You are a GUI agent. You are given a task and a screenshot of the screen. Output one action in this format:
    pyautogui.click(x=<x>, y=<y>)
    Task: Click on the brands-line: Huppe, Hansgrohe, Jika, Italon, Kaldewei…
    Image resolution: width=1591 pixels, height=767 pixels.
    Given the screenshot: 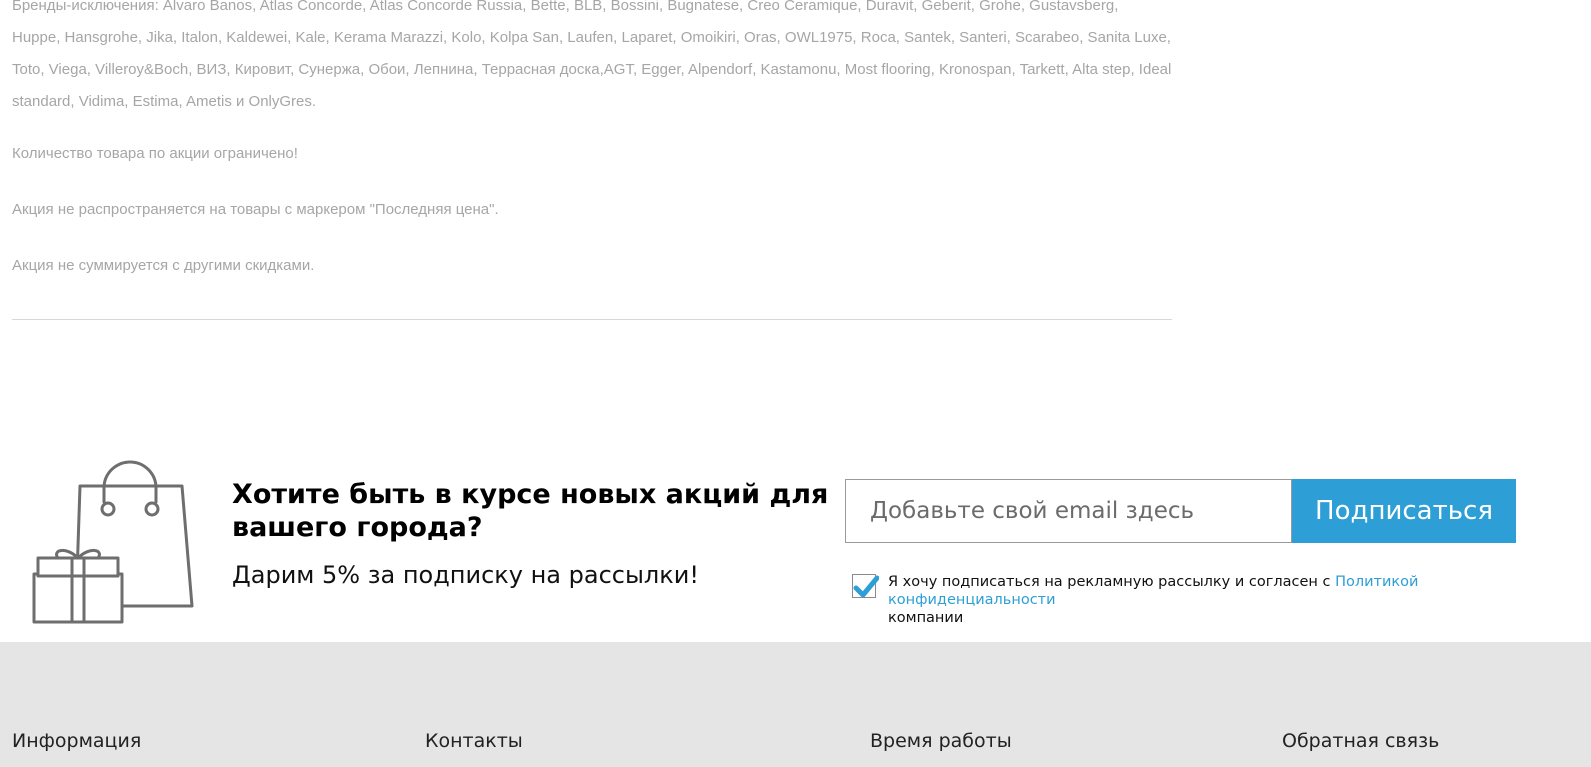 What is the action you would take?
    pyautogui.click(x=591, y=37)
    